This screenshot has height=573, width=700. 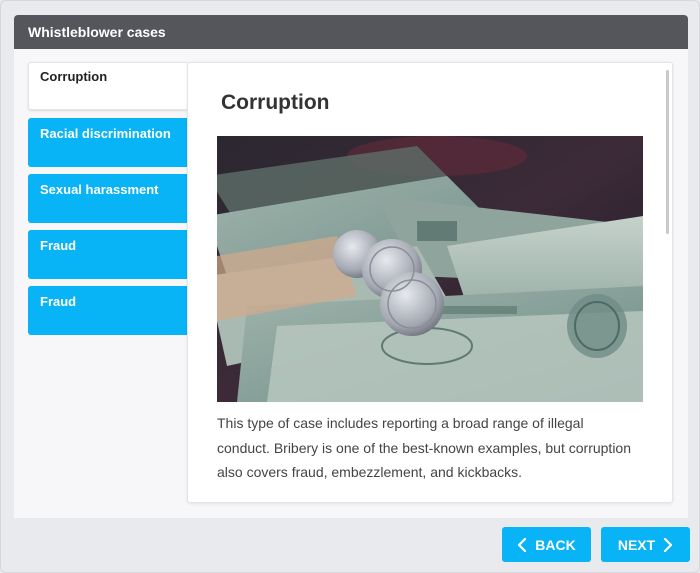 What do you see at coordinates (636, 544) in the screenshot?
I see `next-label: NEXT` at bounding box center [636, 544].